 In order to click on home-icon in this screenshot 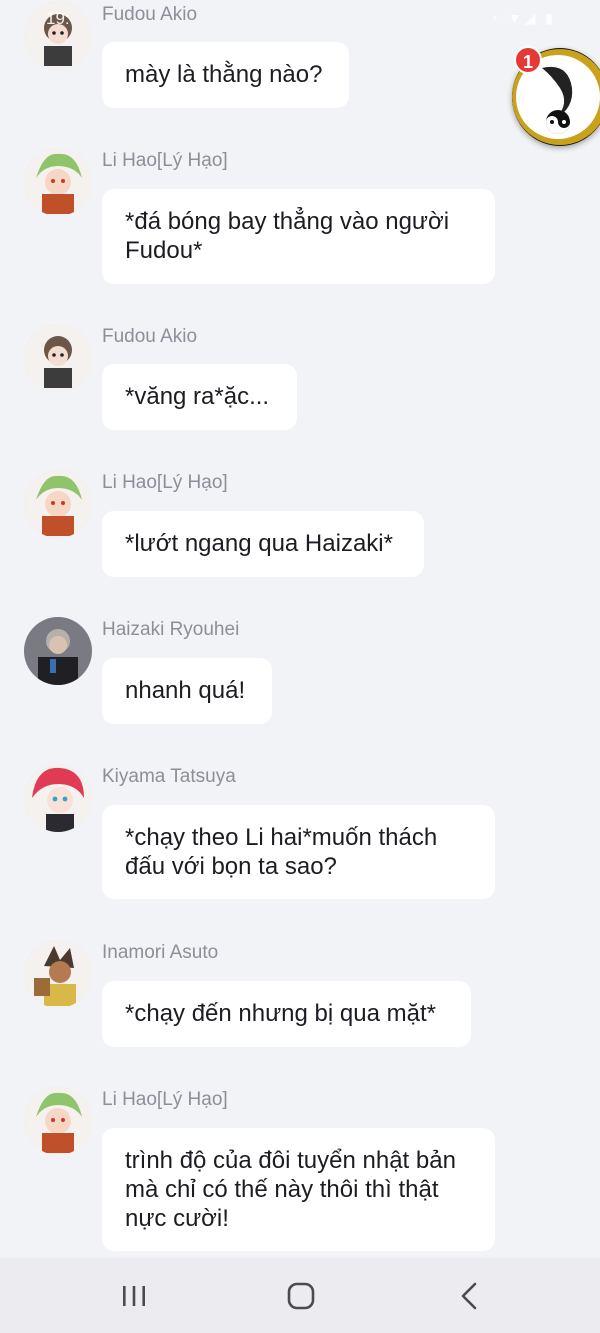, I will do `click(301, 1296)`.